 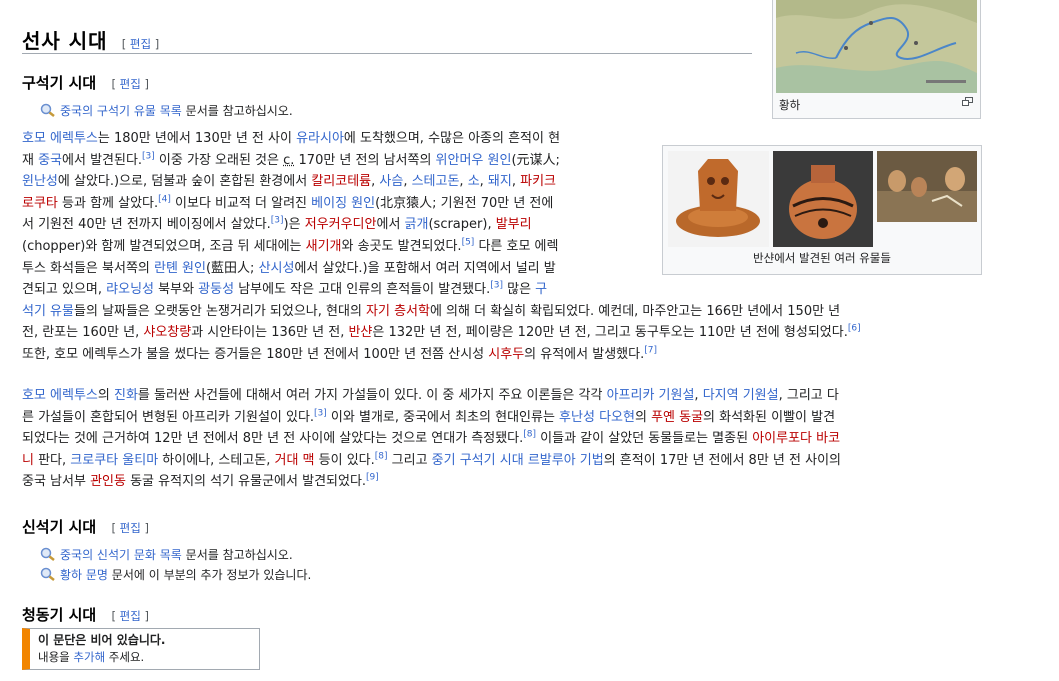 What do you see at coordinates (56, 657) in the screenshot?
I see `empty-notice-pre: 내용을` at bounding box center [56, 657].